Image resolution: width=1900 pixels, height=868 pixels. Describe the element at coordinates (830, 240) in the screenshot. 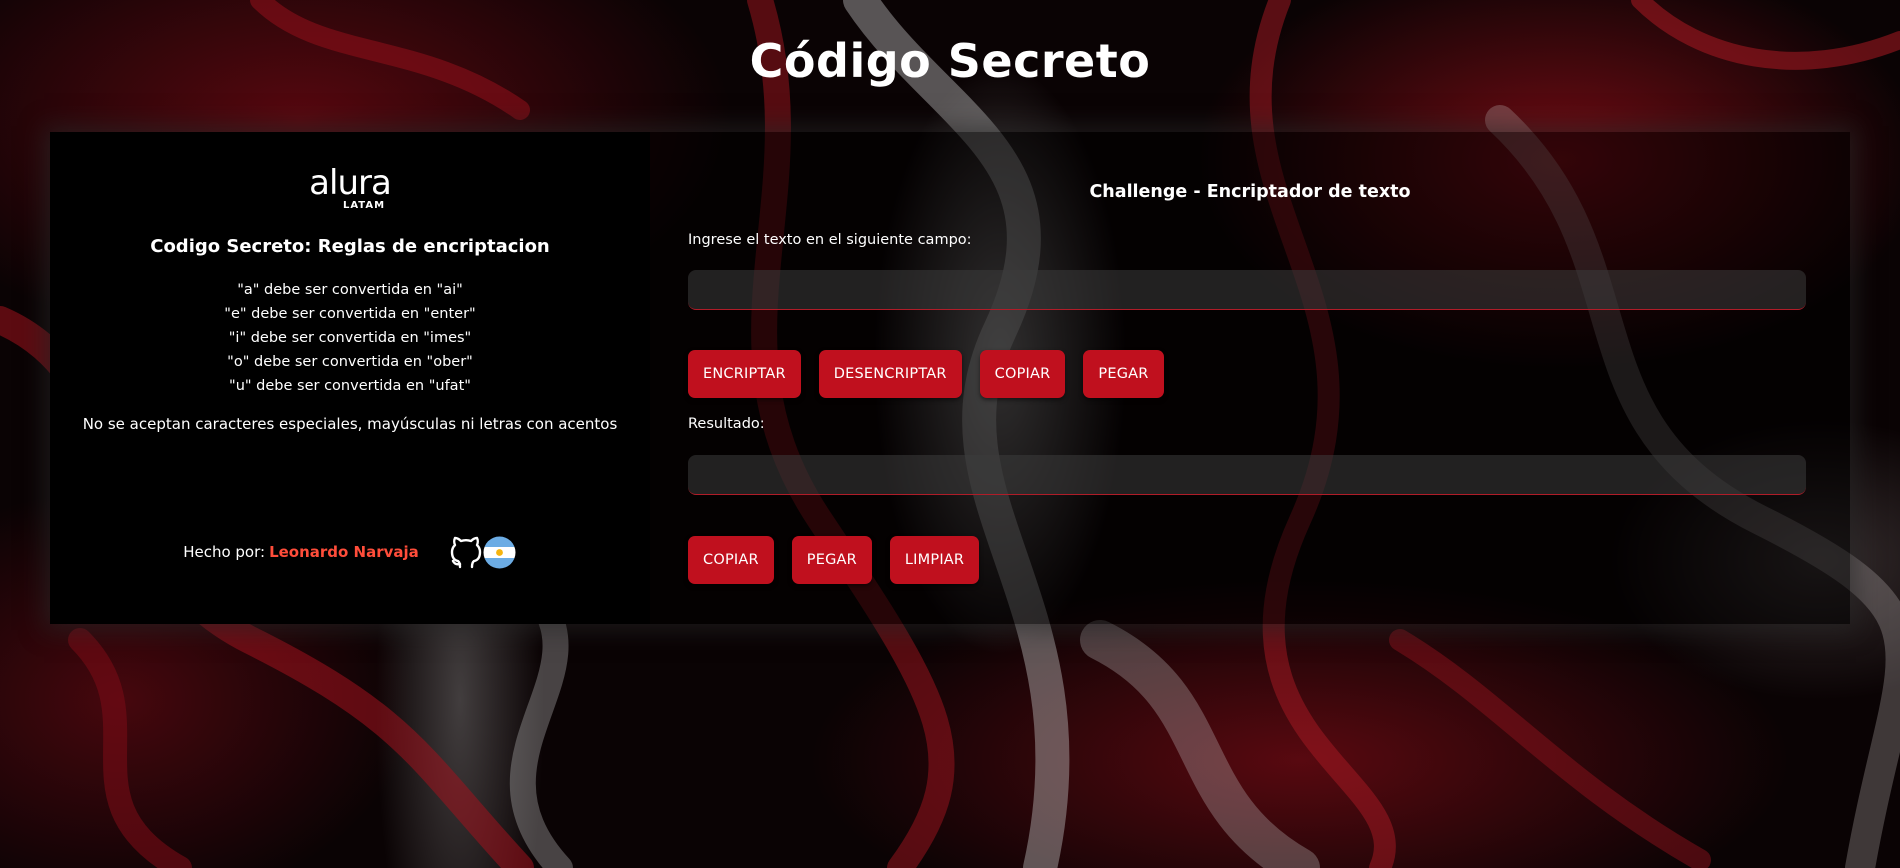

I see `input-label: Ingrese el texto en el siguiente campo:` at that location.